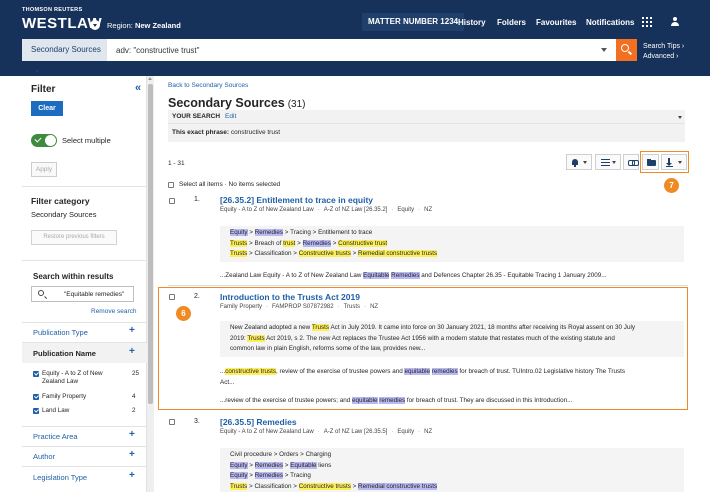 This screenshot has width=710, height=492. I want to click on no-items-label: No items selected, so click(254, 184).